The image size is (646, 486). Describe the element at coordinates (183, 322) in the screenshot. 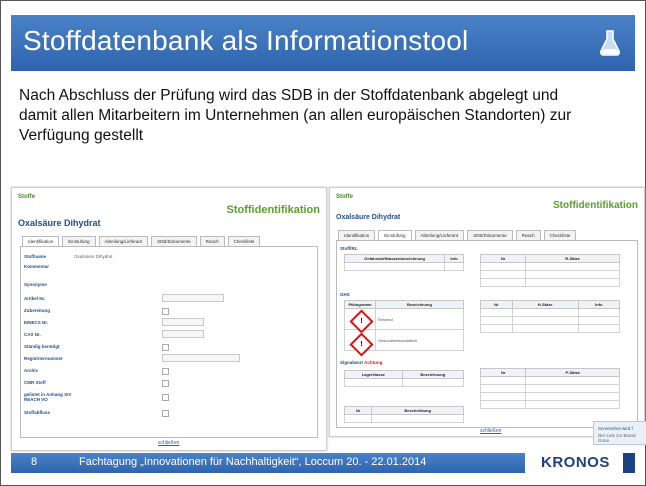

I see `einecs-input` at that location.